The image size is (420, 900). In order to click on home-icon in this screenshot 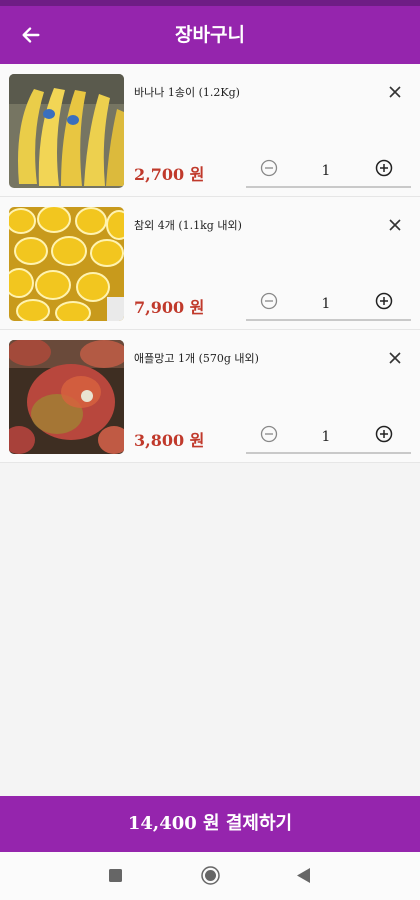, I will do `click(210, 875)`.